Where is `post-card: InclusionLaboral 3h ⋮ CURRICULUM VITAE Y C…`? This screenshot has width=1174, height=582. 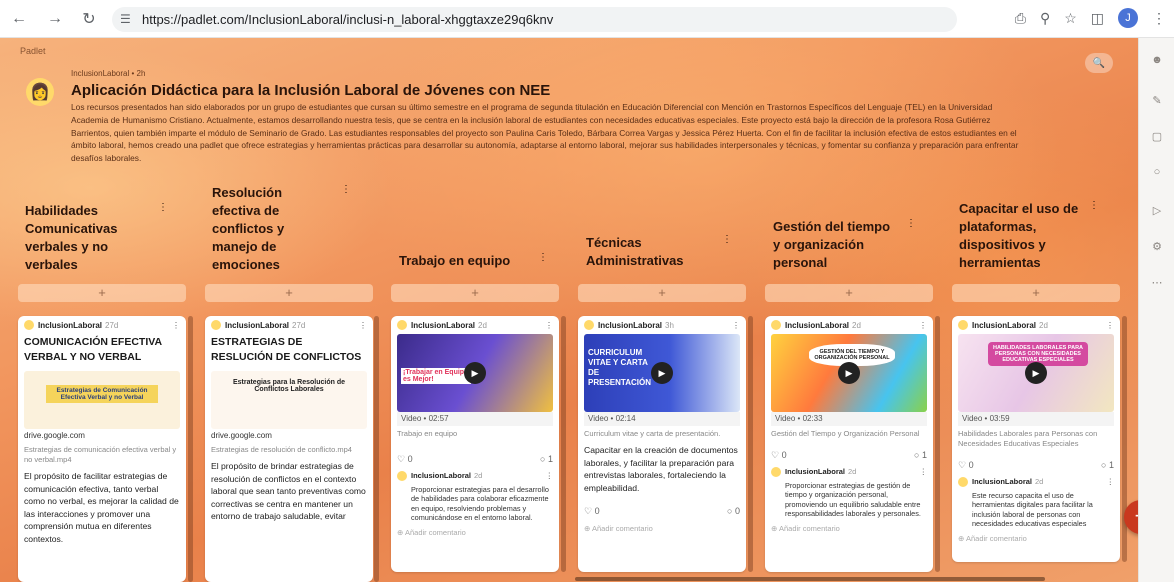 post-card: InclusionLaboral 3h ⋮ CURRICULUM VITAE Y C… is located at coordinates (662, 444).